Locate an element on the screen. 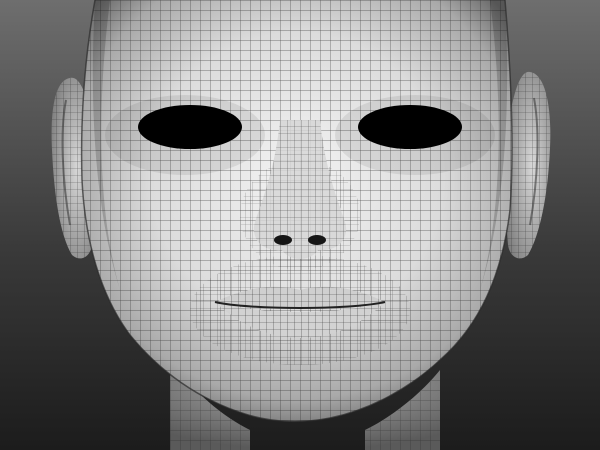 Image resolution: width=600 pixels, height=450 pixels. left-eye-socket is located at coordinates (190, 127).